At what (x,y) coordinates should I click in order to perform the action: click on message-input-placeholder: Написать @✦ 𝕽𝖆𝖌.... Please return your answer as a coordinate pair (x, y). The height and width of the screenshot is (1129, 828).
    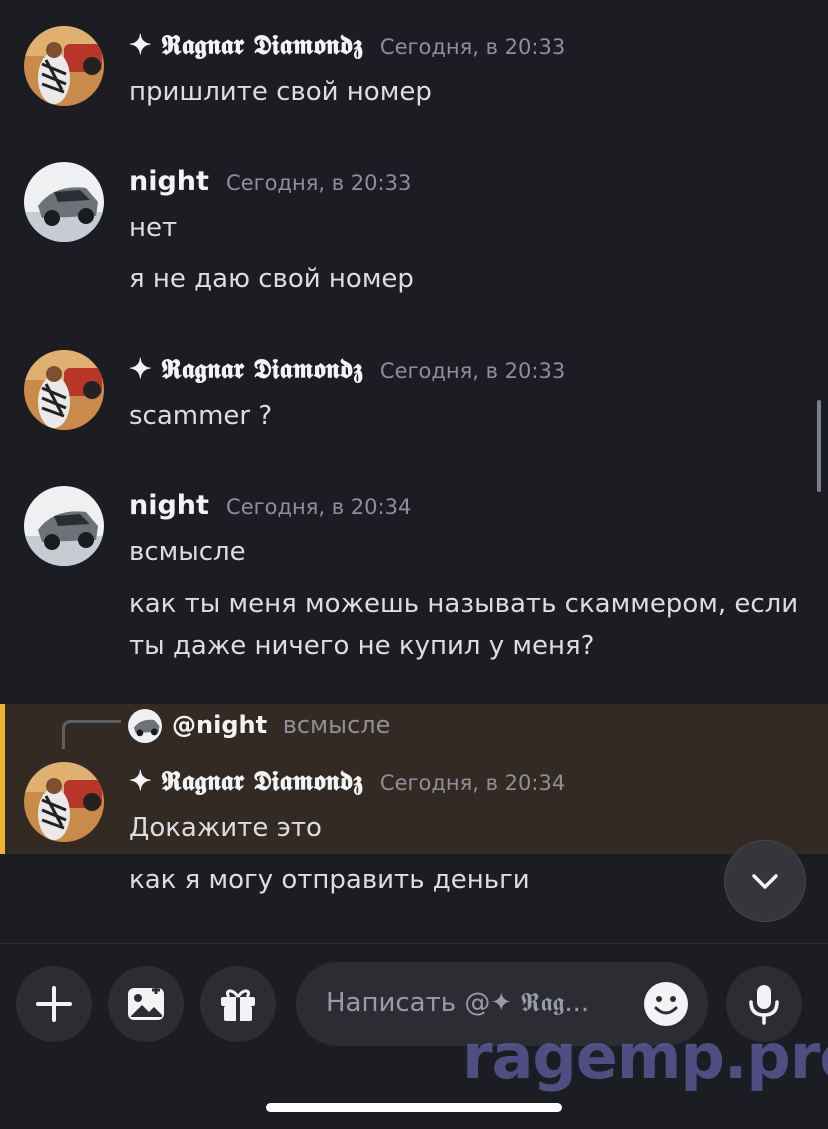
    Looking at the image, I should click on (458, 1003).